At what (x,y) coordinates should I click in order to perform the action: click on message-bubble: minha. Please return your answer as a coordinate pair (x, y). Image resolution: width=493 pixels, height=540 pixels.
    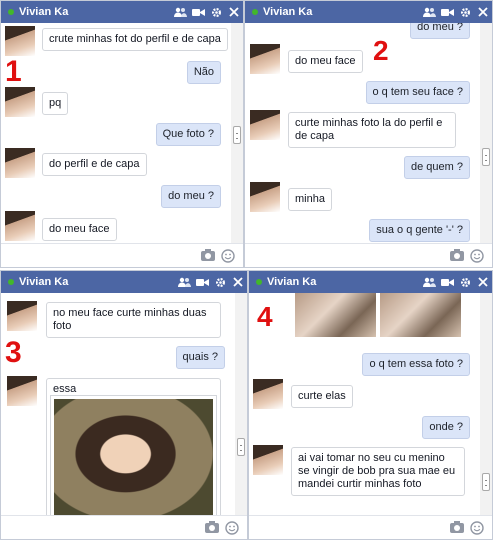
    Looking at the image, I should click on (310, 199).